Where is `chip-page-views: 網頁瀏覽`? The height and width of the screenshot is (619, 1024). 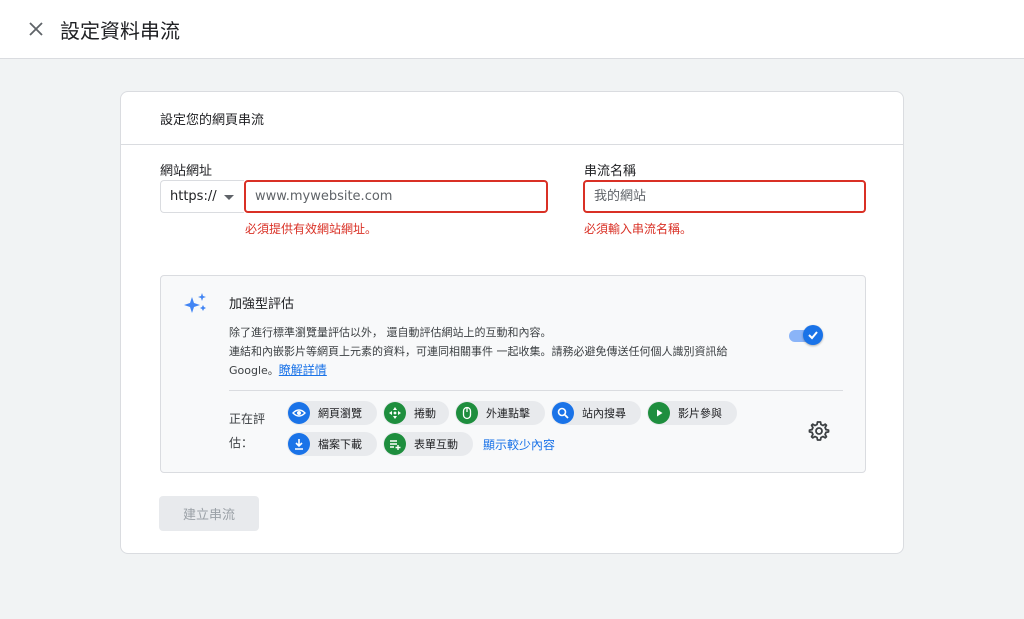 chip-page-views: 網頁瀏覽 is located at coordinates (332, 413).